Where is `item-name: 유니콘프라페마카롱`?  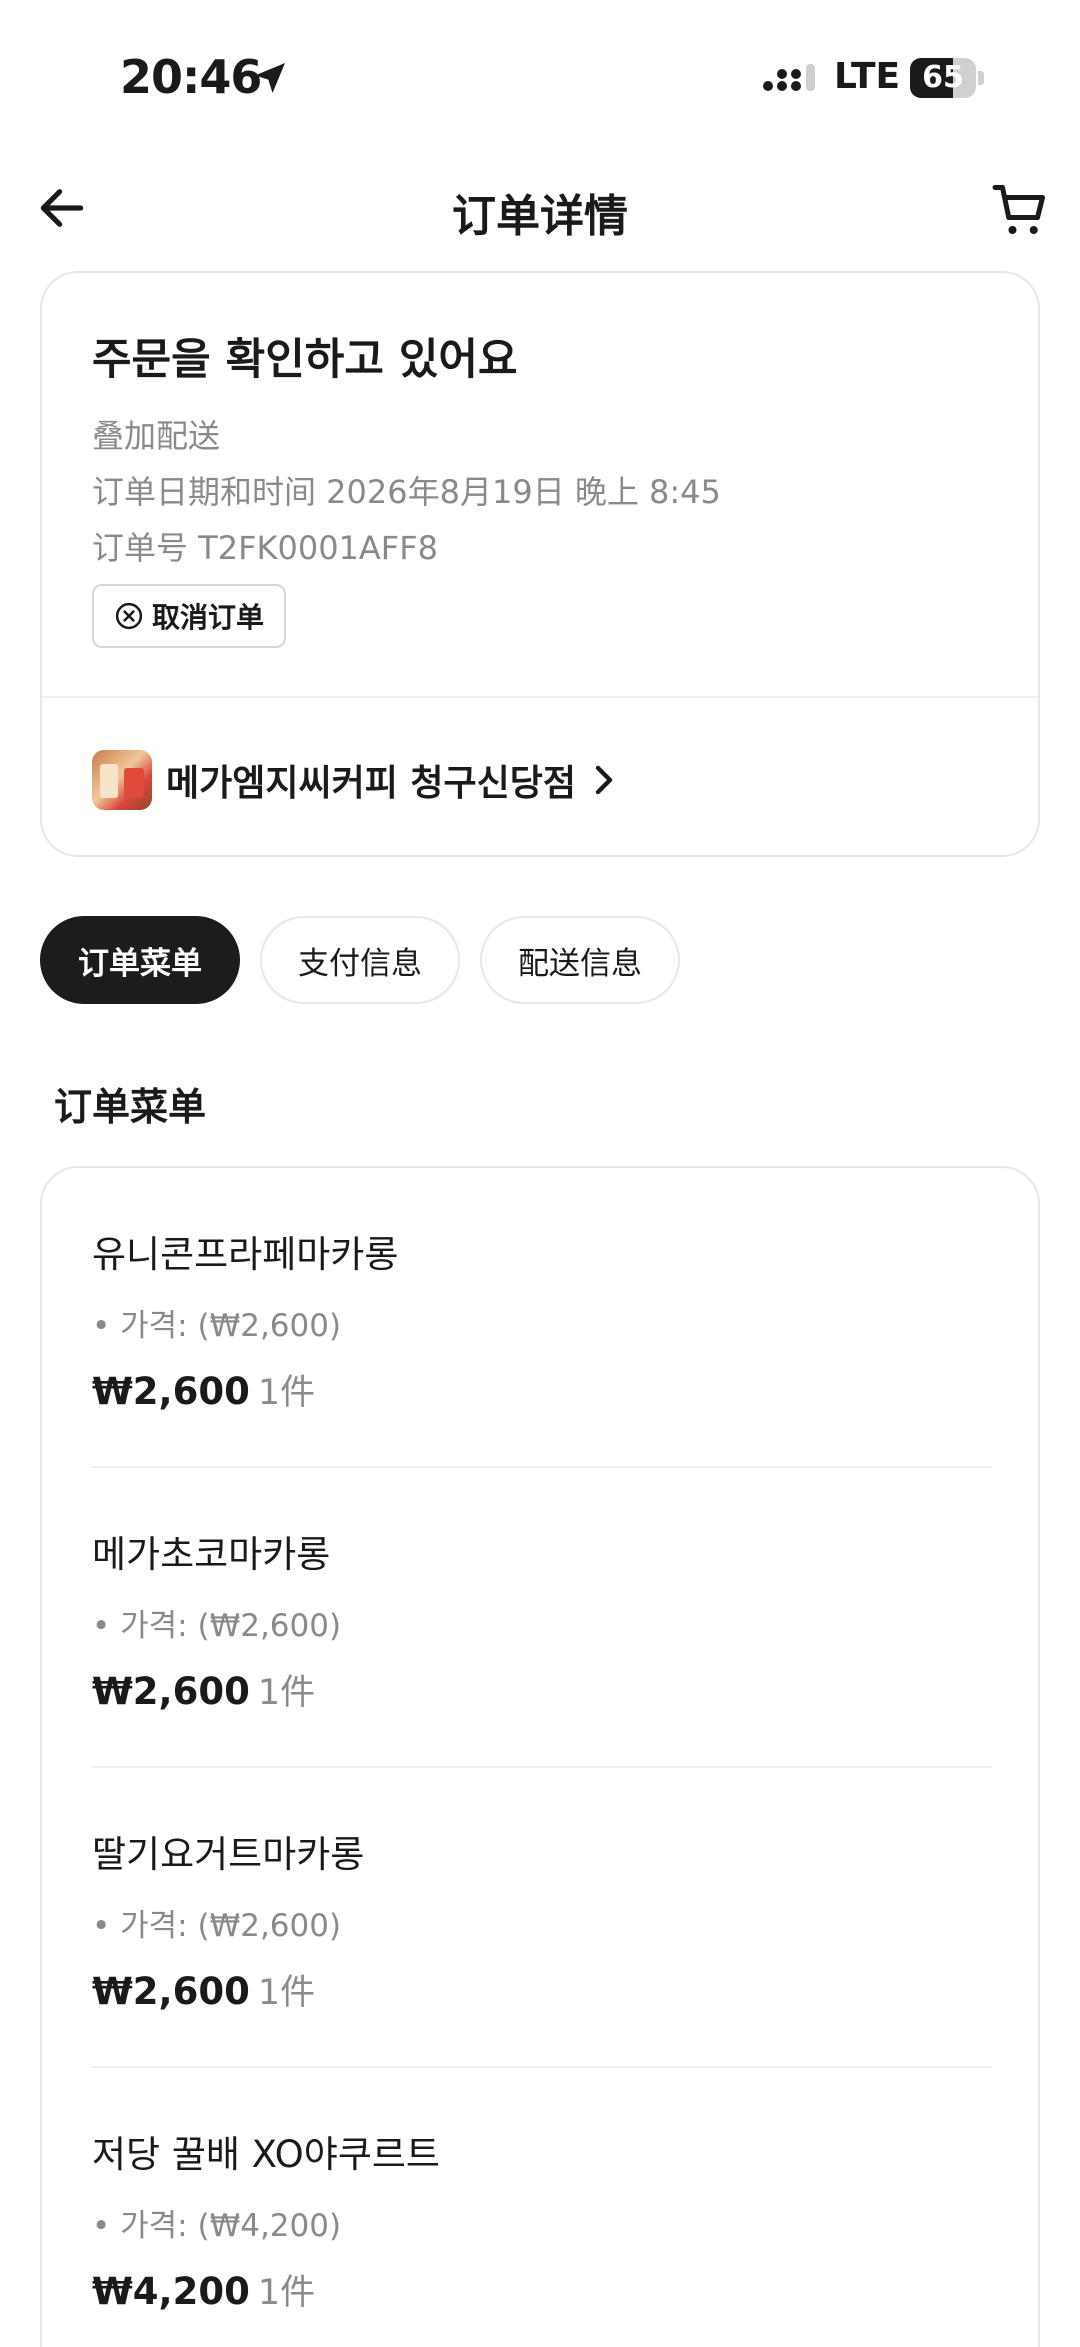 item-name: 유니콘프라페마카롱 is located at coordinates (245, 1254).